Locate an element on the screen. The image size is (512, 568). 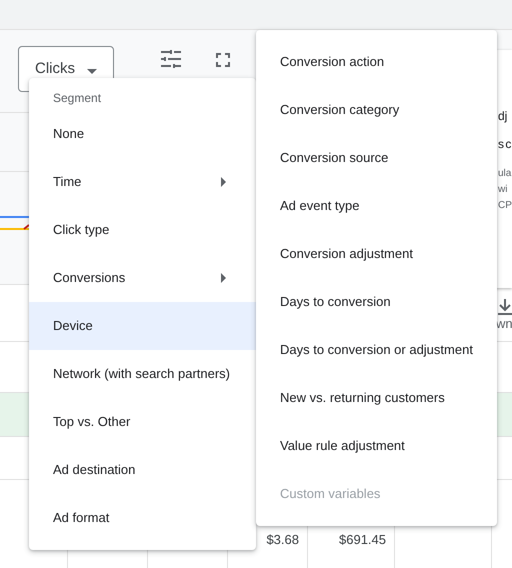
menu-item: Device is located at coordinates (142, 326).